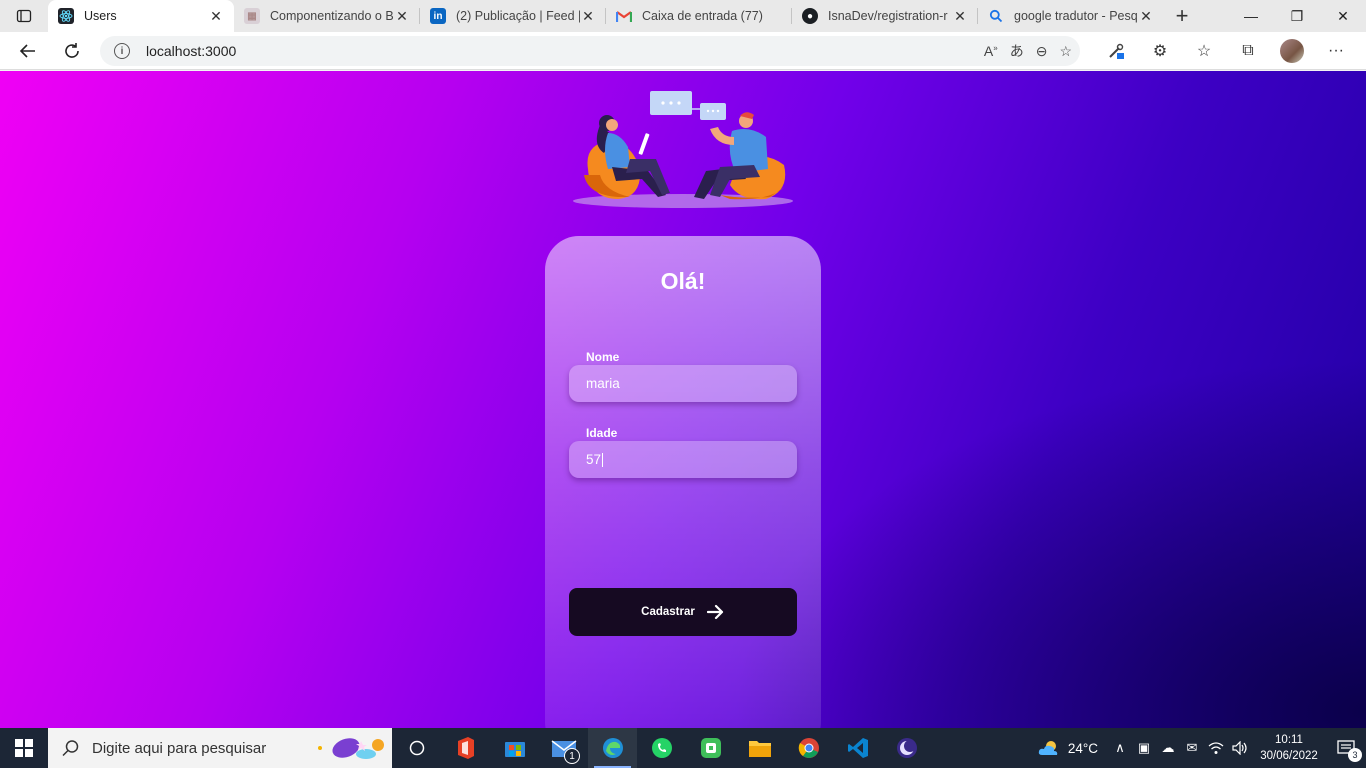 This screenshot has width=1366, height=768. What do you see at coordinates (683, 281) in the screenshot?
I see `page-title: Olá!` at bounding box center [683, 281].